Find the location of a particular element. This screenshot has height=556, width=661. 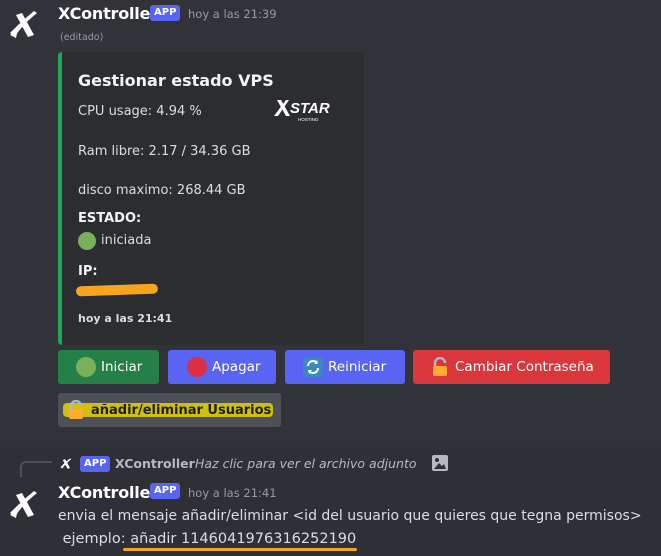

logo-text: STAR is located at coordinates (310, 108).